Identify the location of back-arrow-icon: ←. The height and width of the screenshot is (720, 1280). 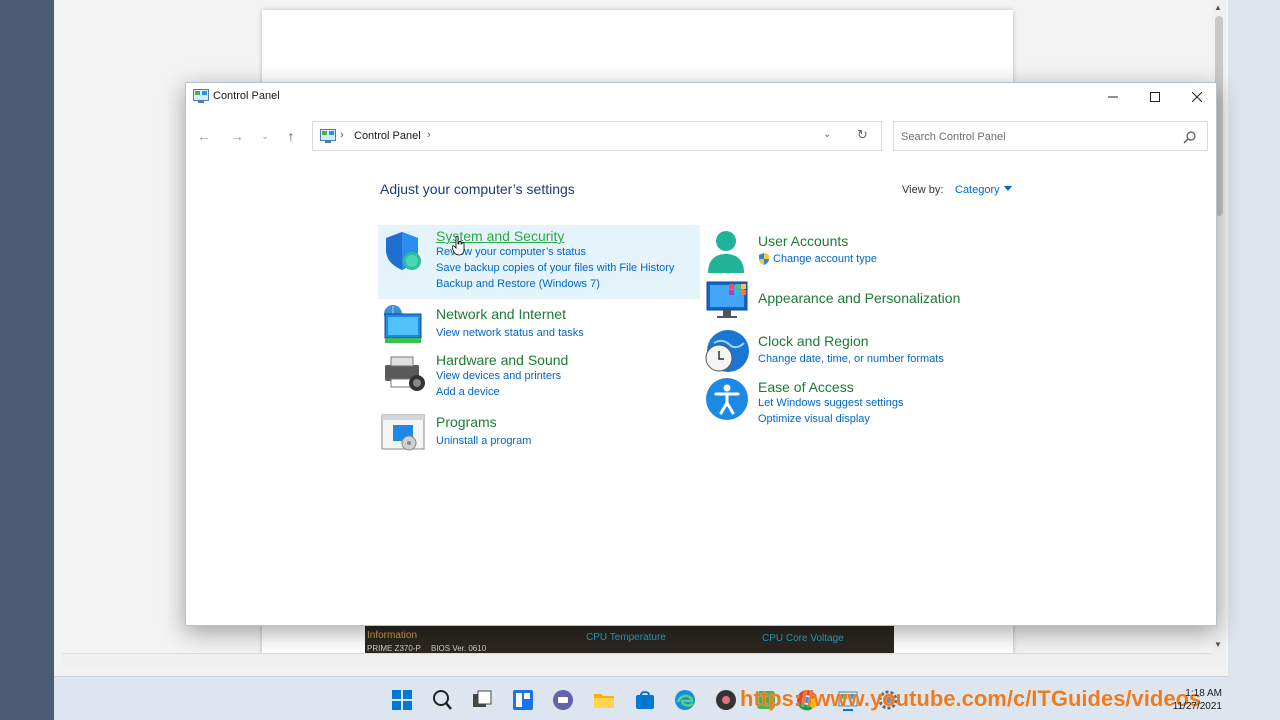
(204, 136).